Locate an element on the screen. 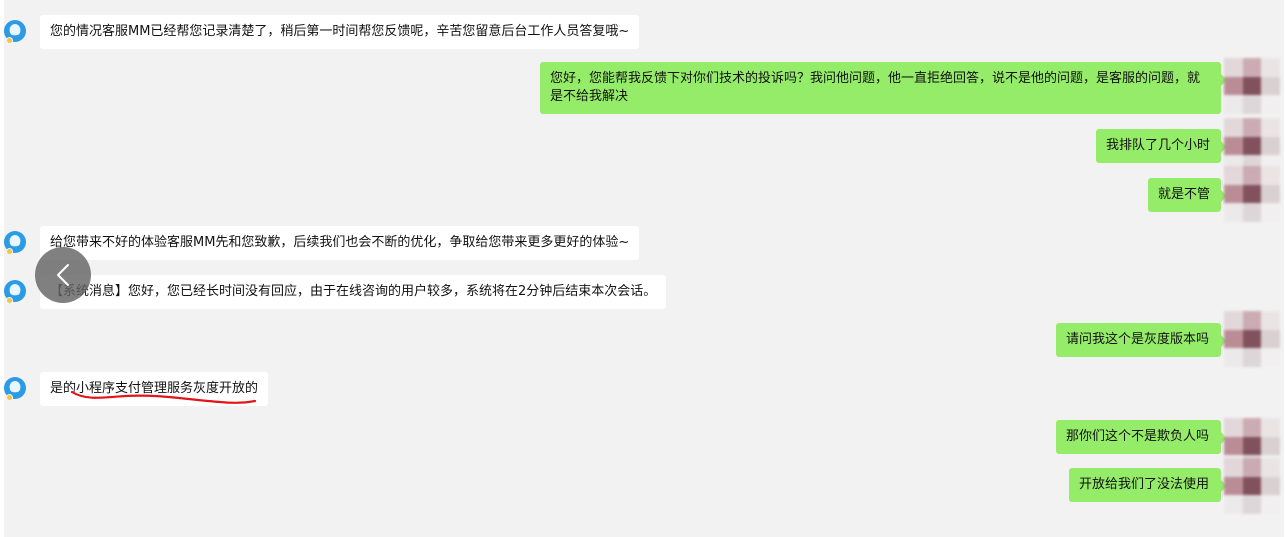 The image size is (1286, 537). message-bubble-user: 那你们这个不是欺负人吗 is located at coordinates (1141, 437).